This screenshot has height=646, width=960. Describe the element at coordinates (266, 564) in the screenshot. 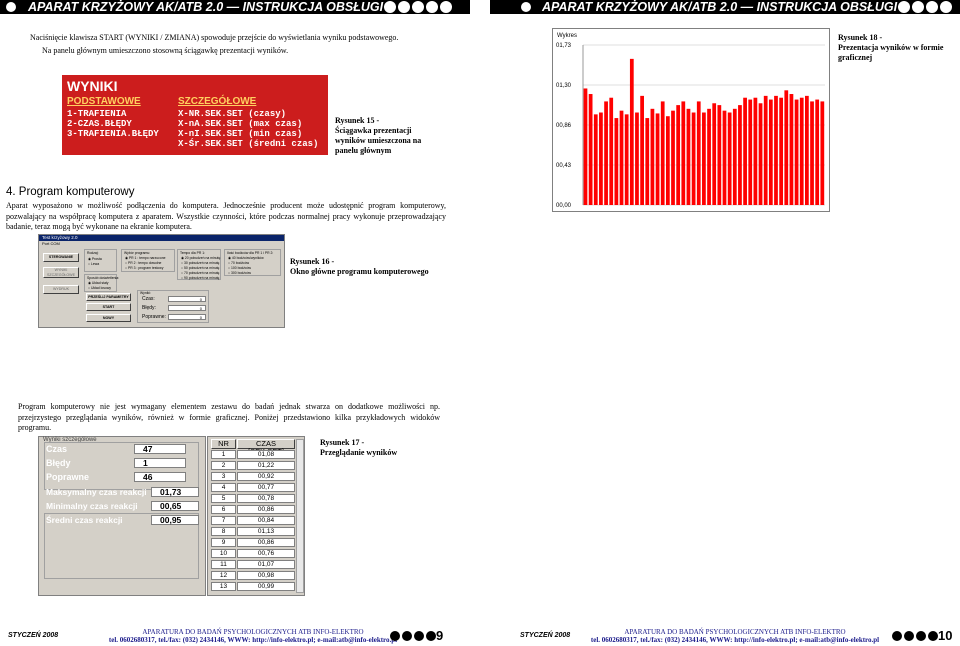

I see `table-cell-czas: 01,07` at that location.